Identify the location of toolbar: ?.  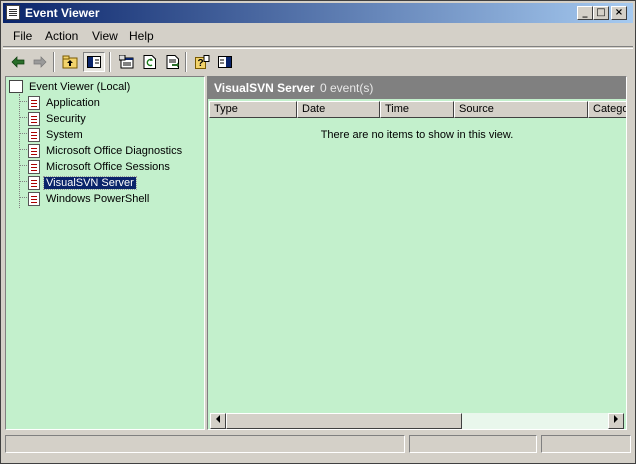
(318, 61).